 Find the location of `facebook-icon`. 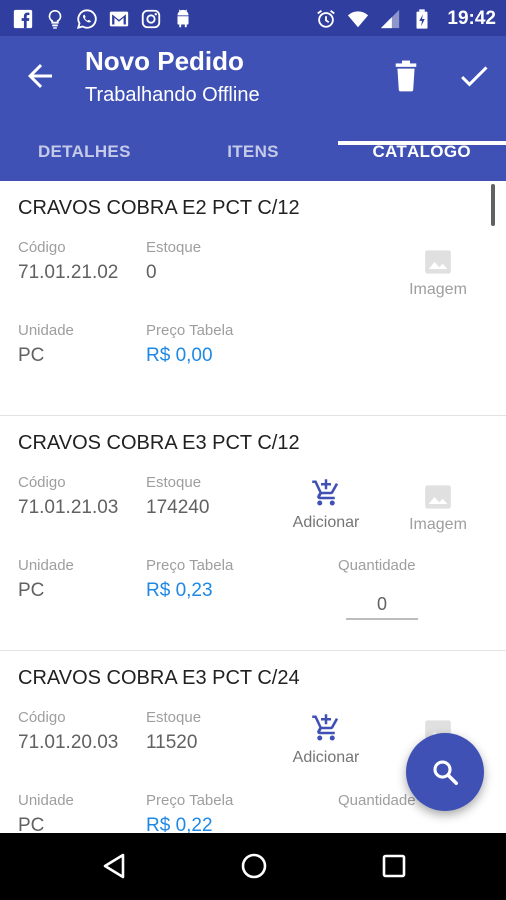

facebook-icon is located at coordinates (23, 19).